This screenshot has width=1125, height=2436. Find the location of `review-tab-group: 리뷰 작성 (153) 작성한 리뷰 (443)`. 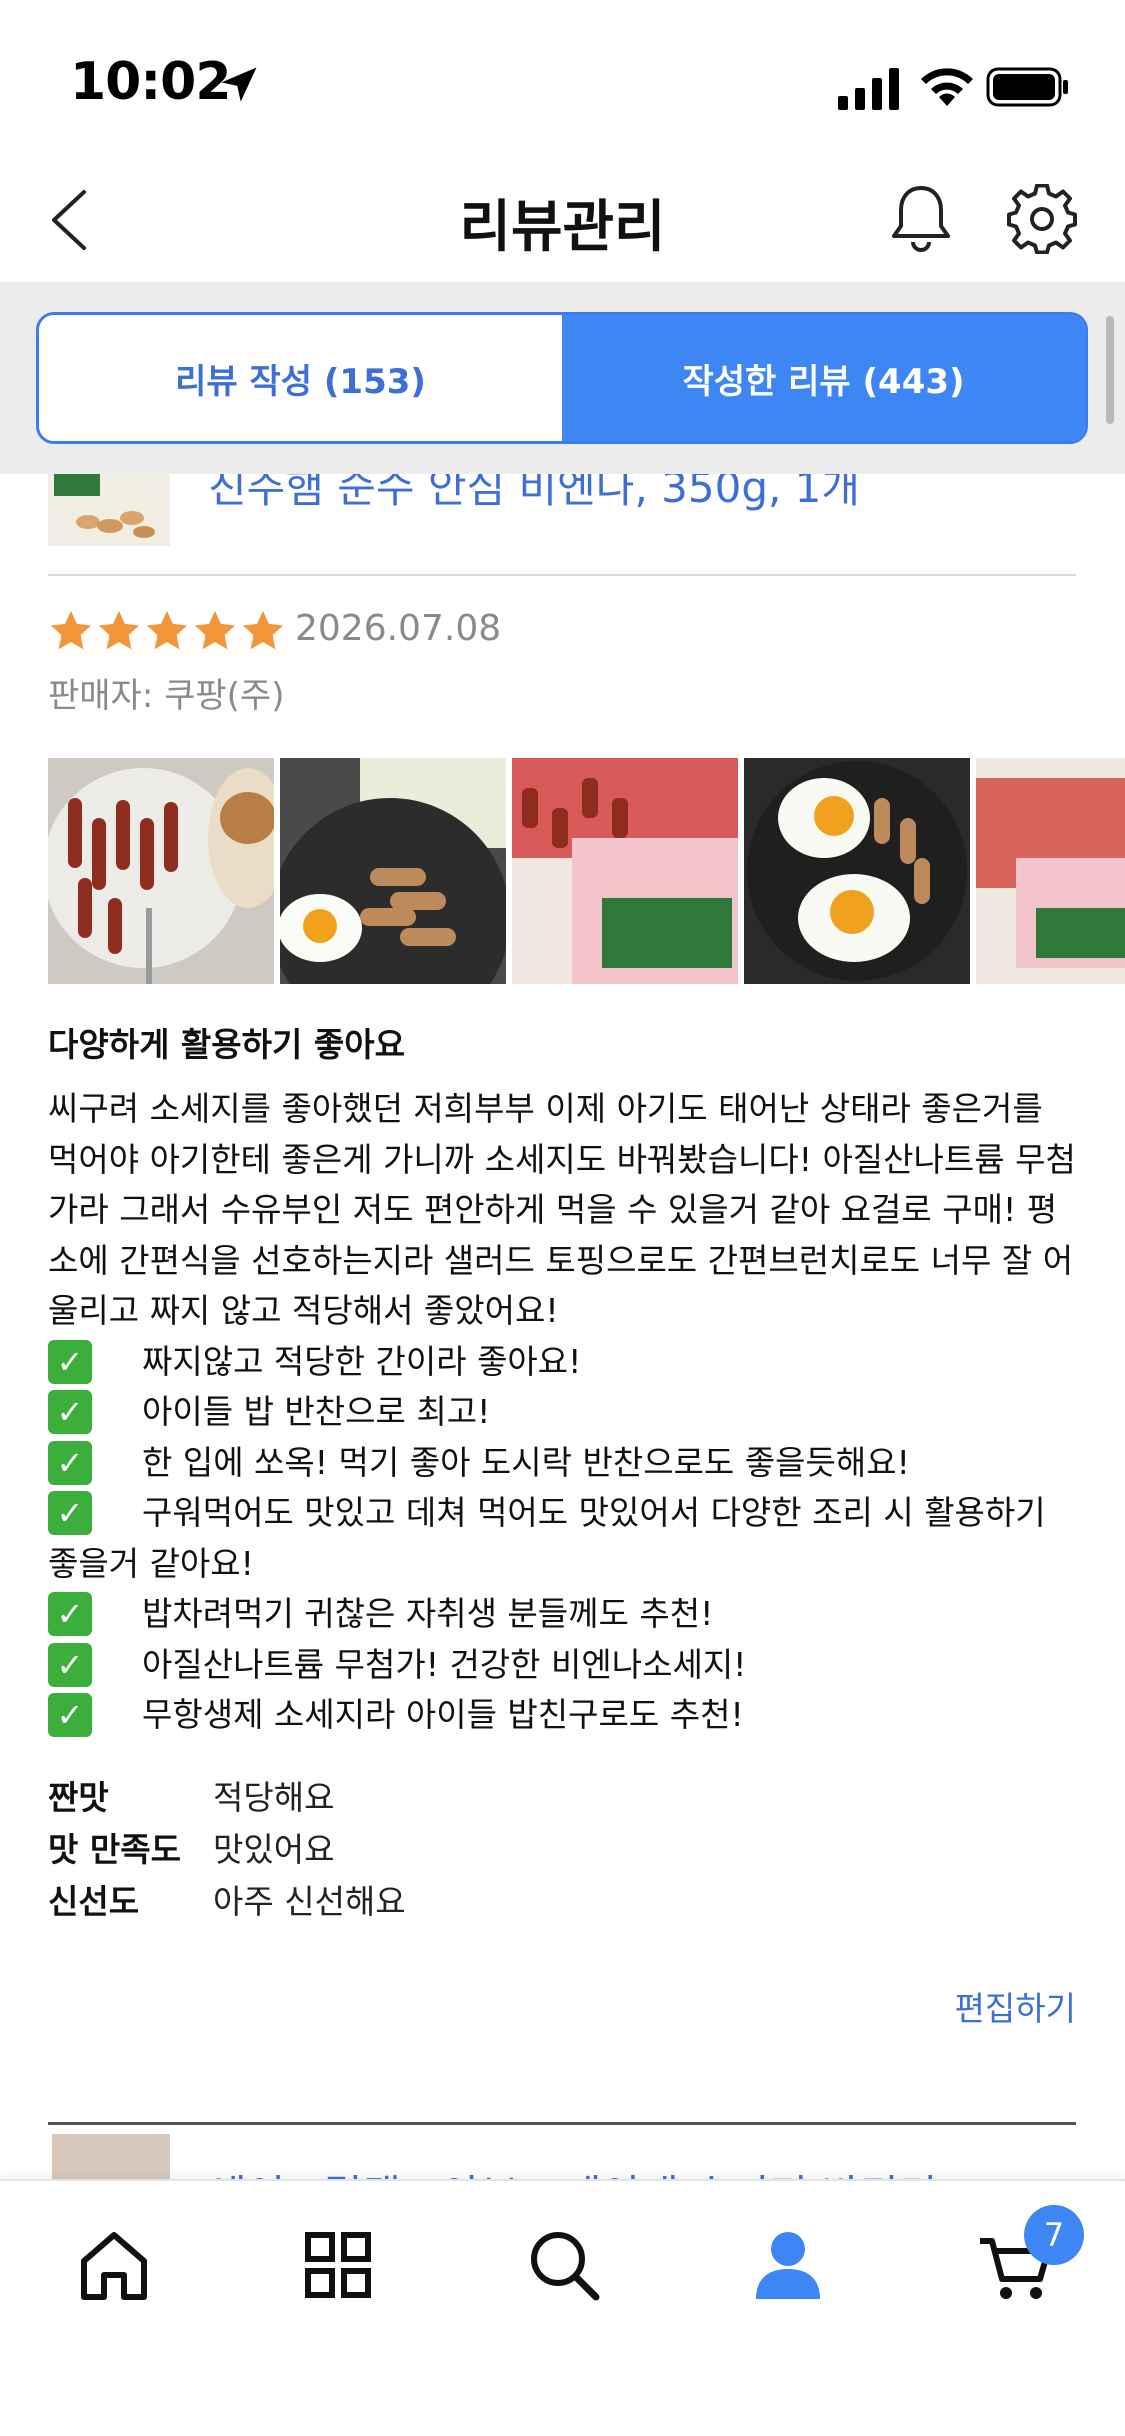

review-tab-group: 리뷰 작성 (153) 작성한 리뷰 (443) is located at coordinates (562, 378).